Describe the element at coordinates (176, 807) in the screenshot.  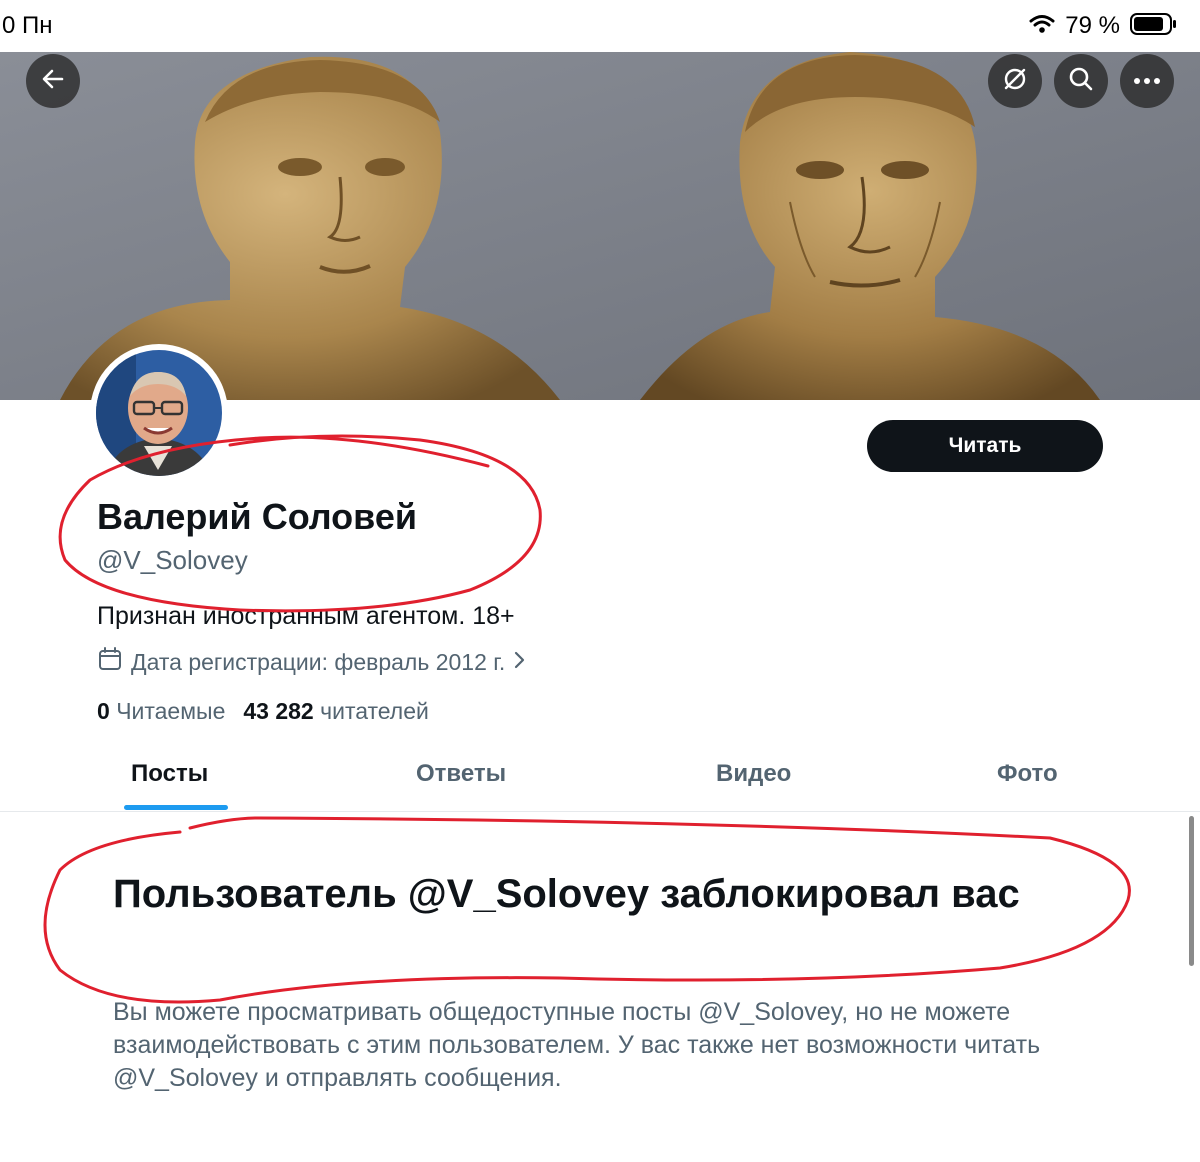
I see `active-tab-indicator` at that location.